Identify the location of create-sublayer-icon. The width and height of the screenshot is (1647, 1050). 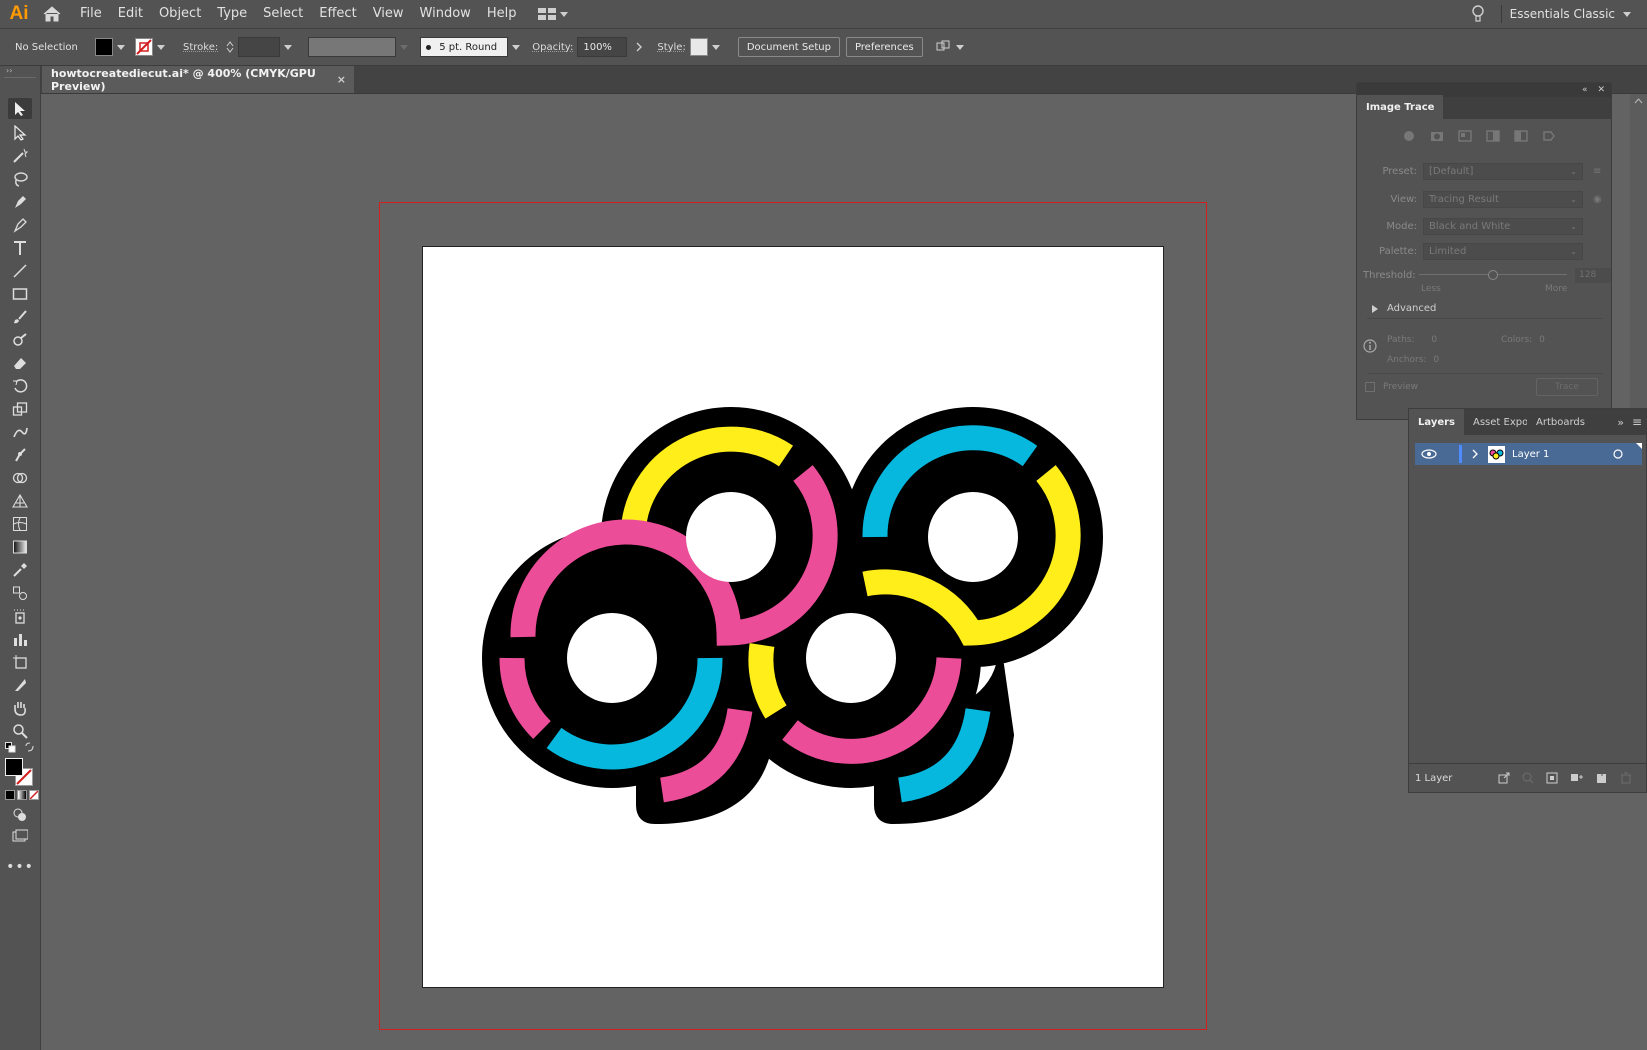
(1577, 778).